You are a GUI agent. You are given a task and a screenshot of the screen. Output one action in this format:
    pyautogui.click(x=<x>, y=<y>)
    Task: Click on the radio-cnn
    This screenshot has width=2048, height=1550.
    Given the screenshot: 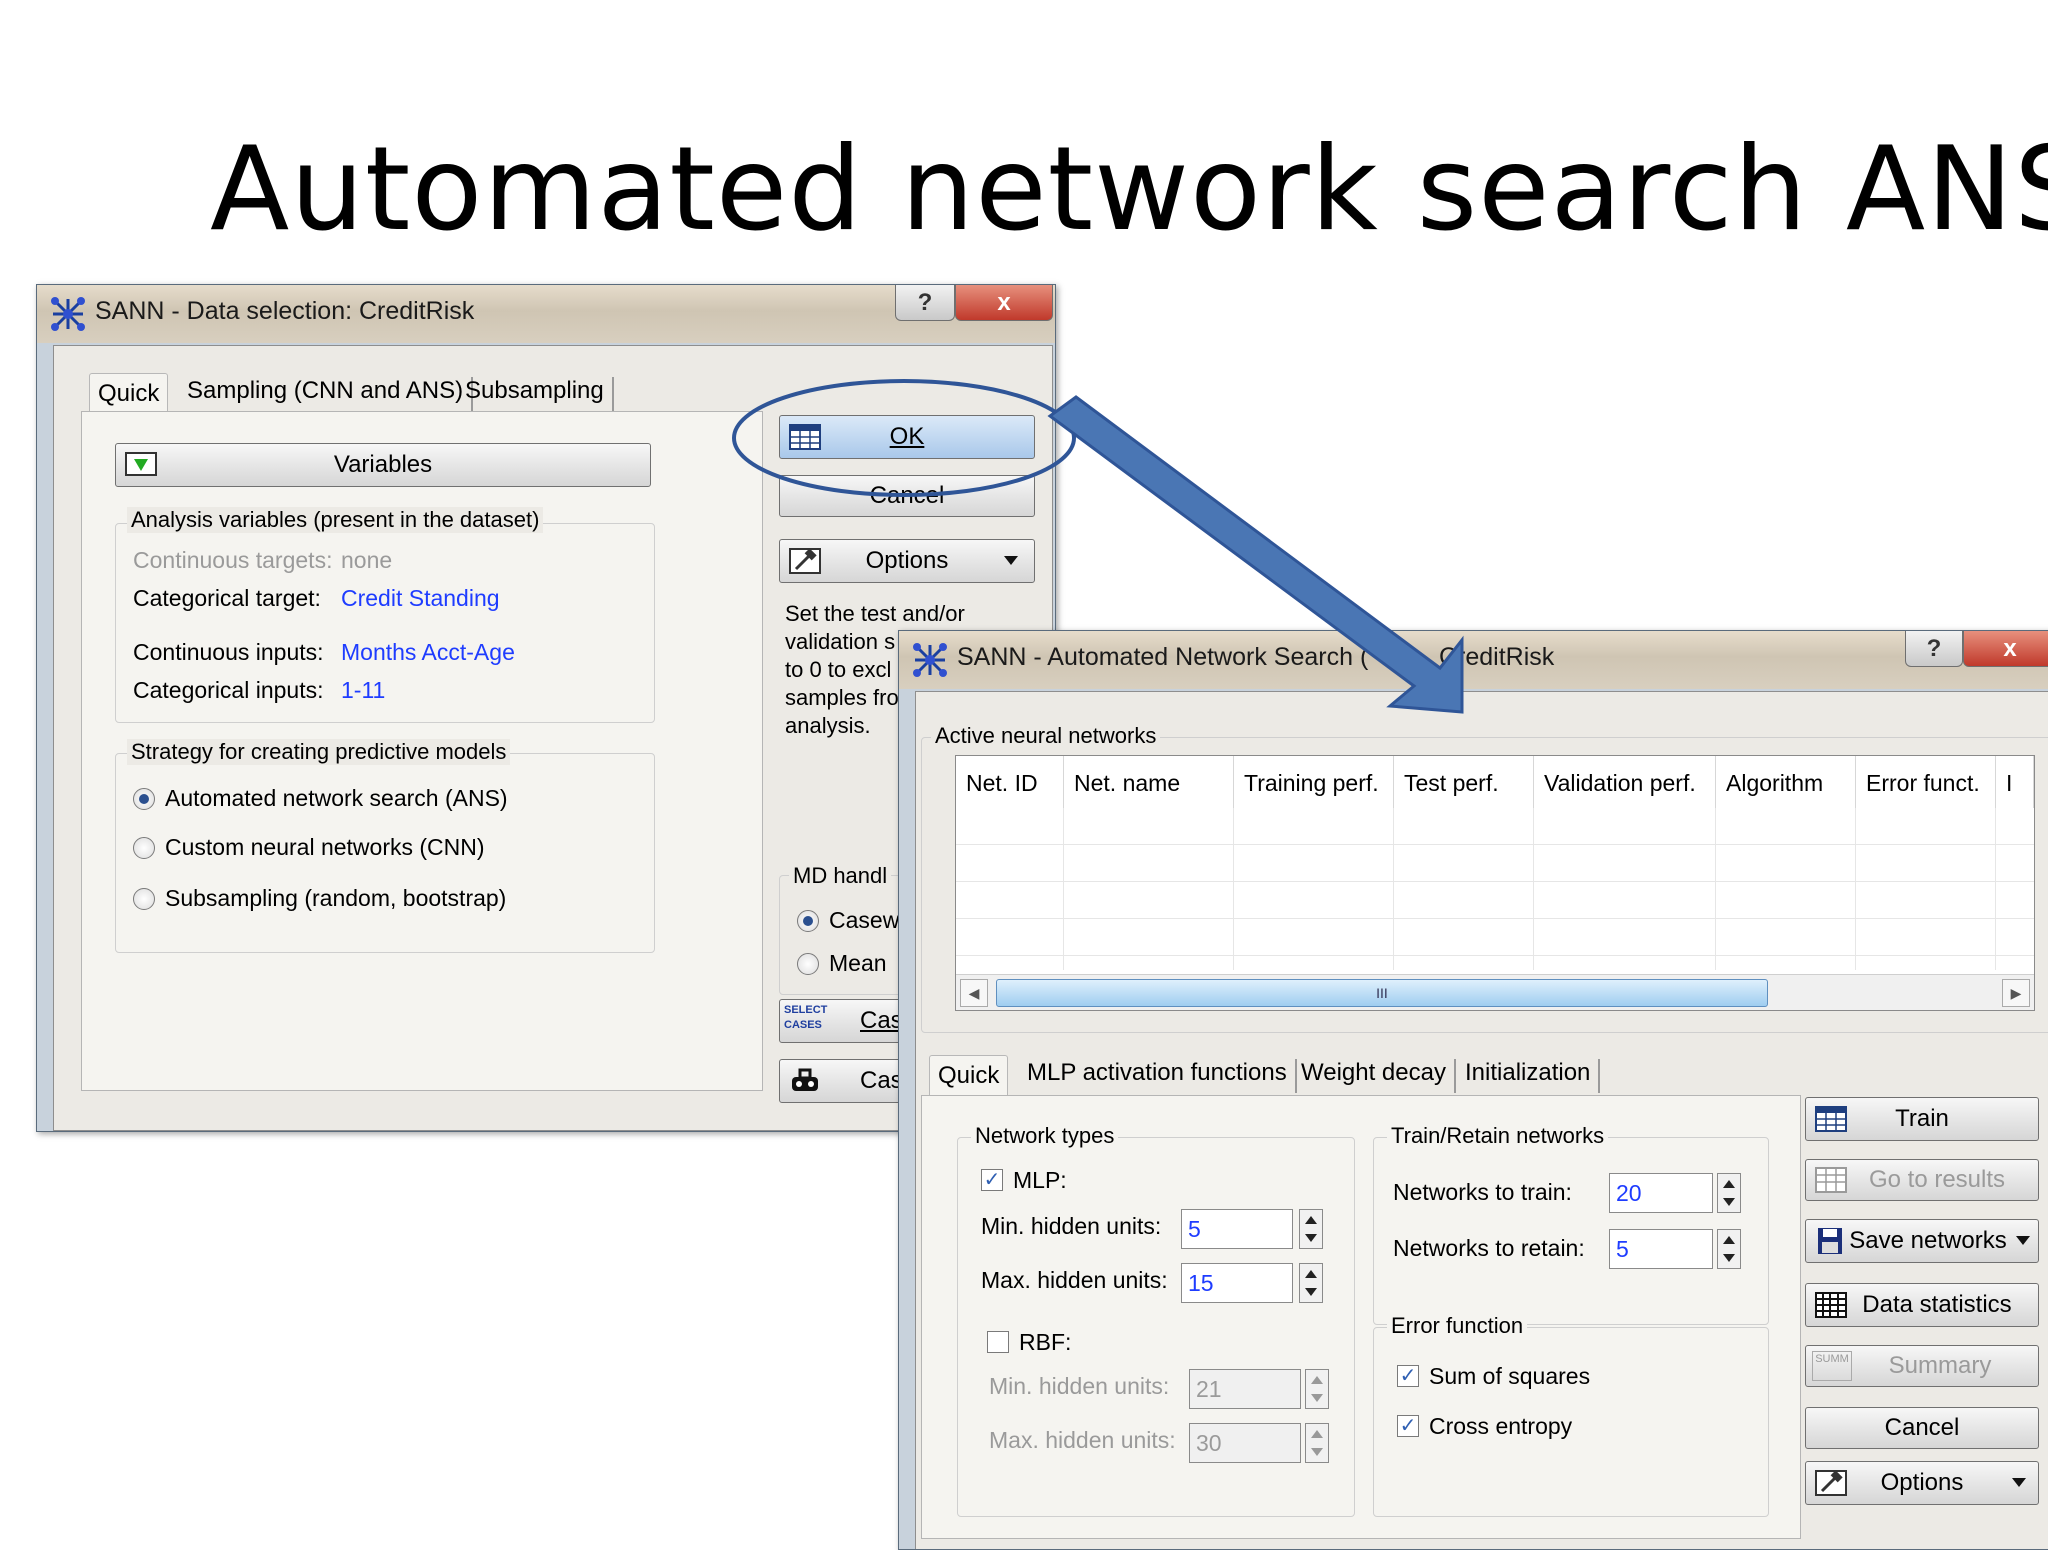 What is the action you would take?
    pyautogui.click(x=144, y=848)
    